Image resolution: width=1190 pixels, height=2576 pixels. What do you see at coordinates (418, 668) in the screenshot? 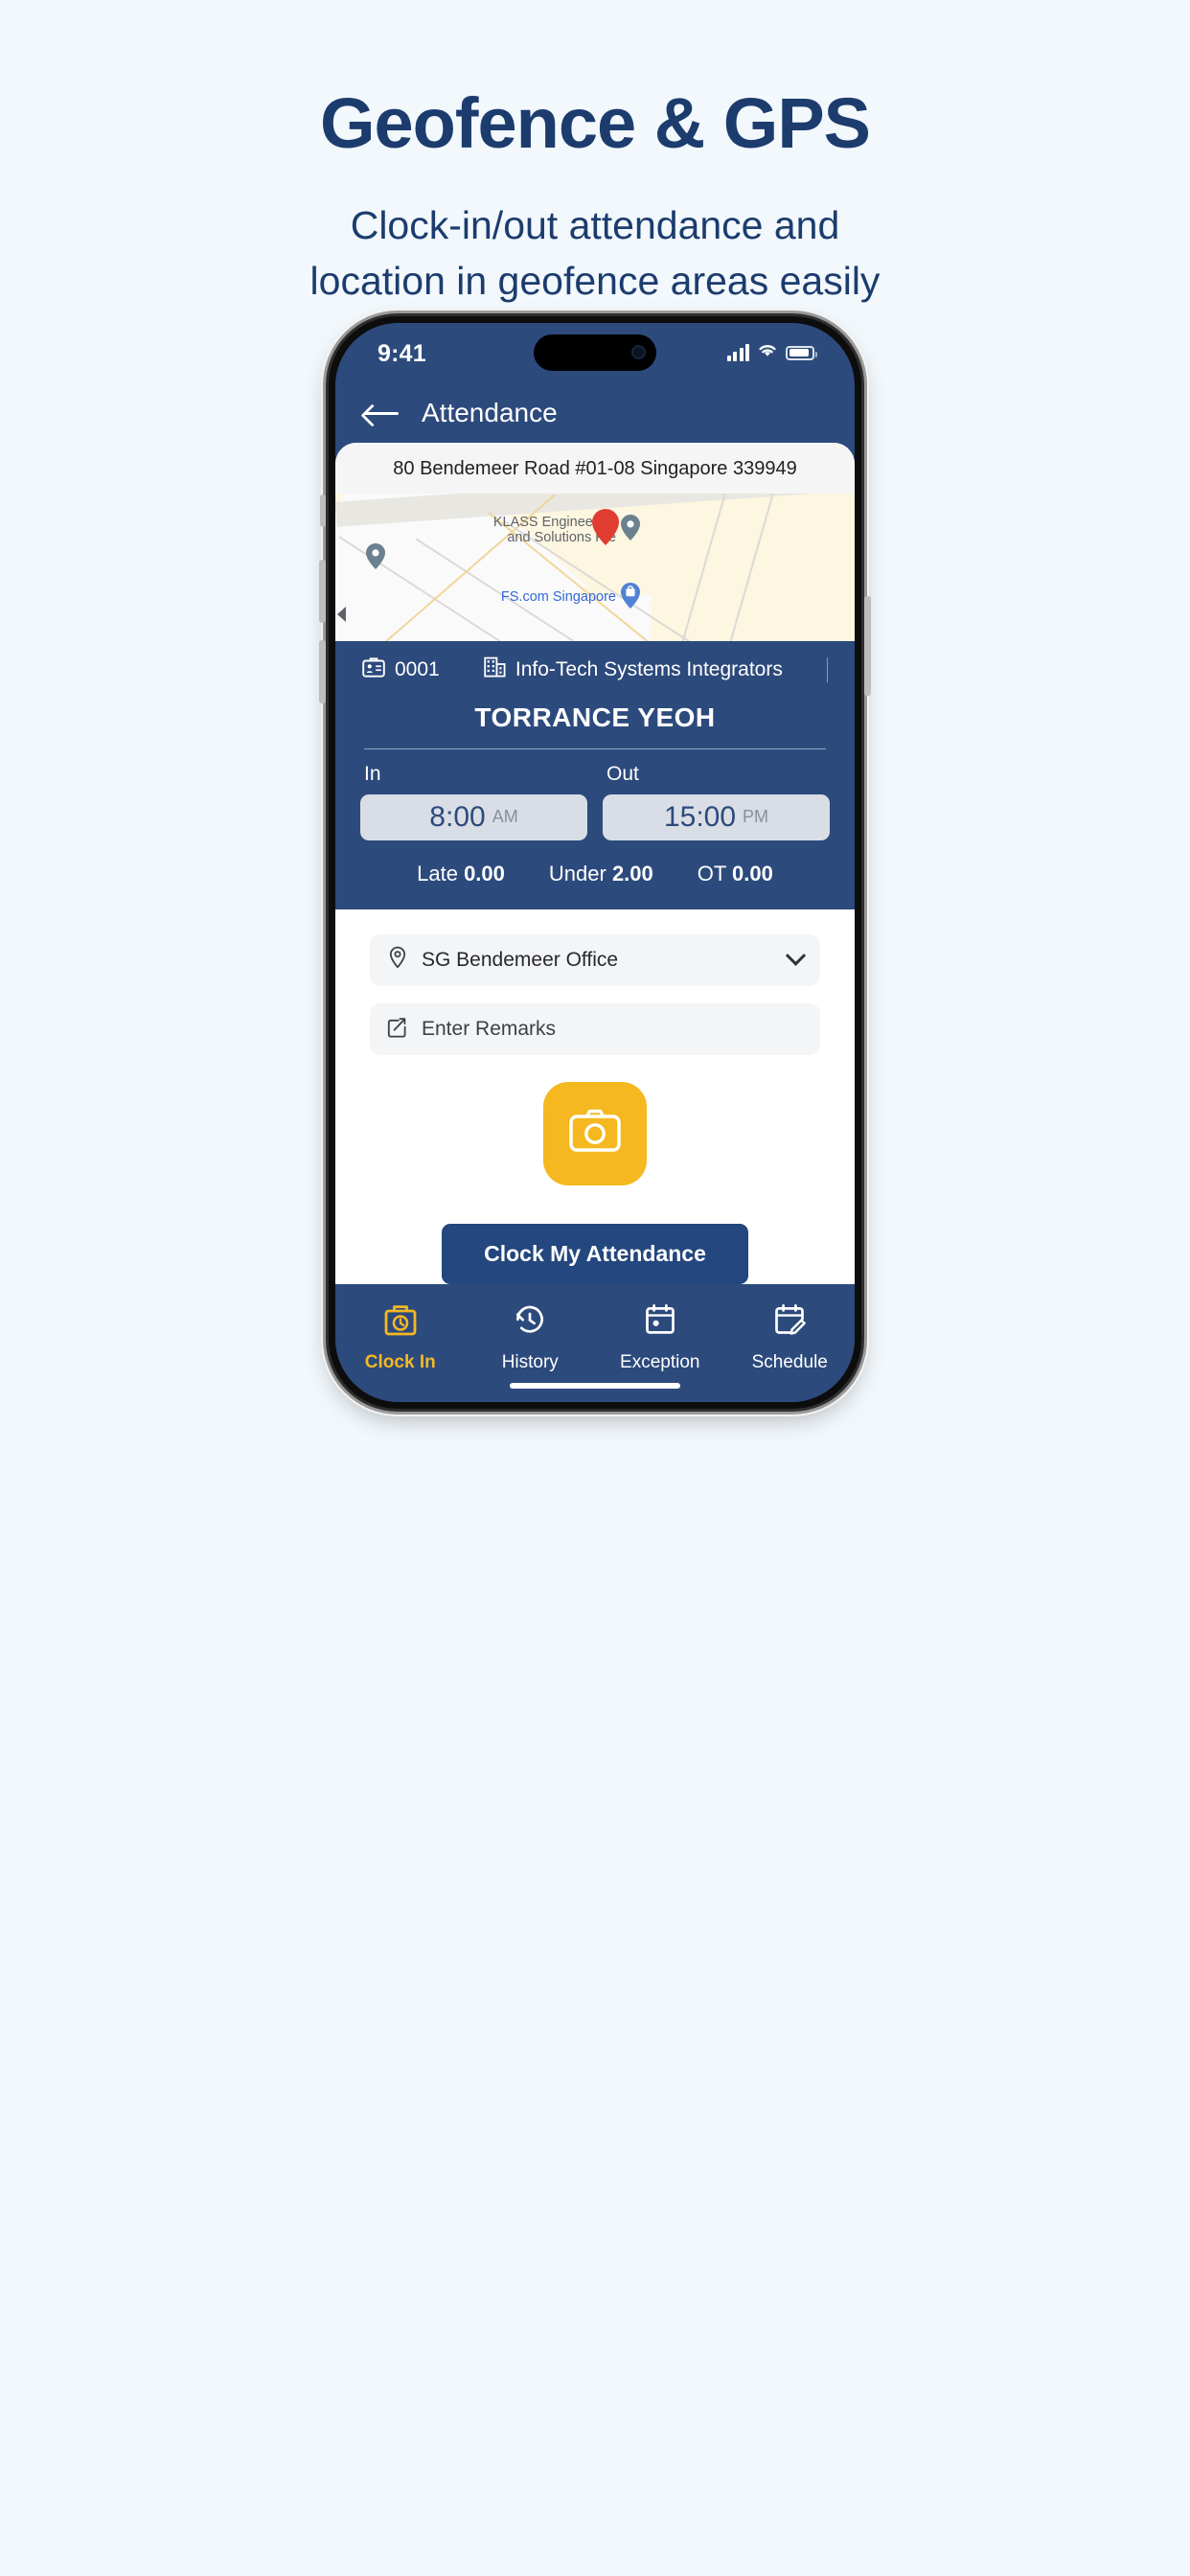
I see `employee-id-value: 0001` at bounding box center [418, 668].